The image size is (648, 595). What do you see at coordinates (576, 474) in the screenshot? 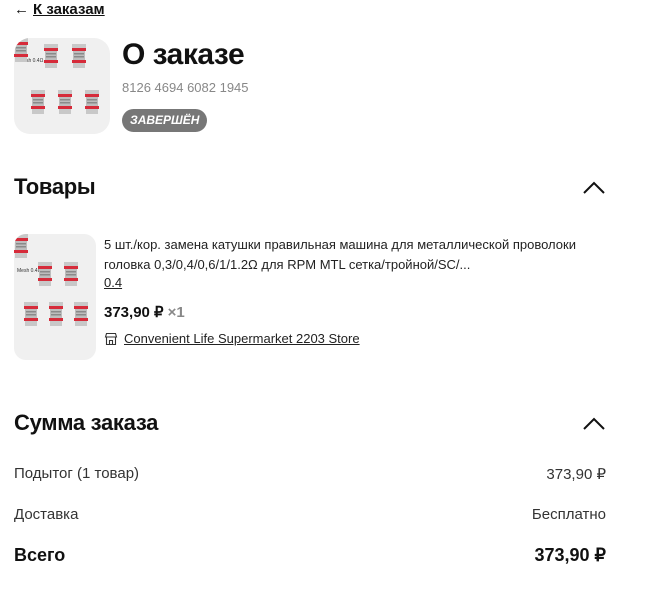
I see `subtotal-value: 373,90 ₽` at bounding box center [576, 474].